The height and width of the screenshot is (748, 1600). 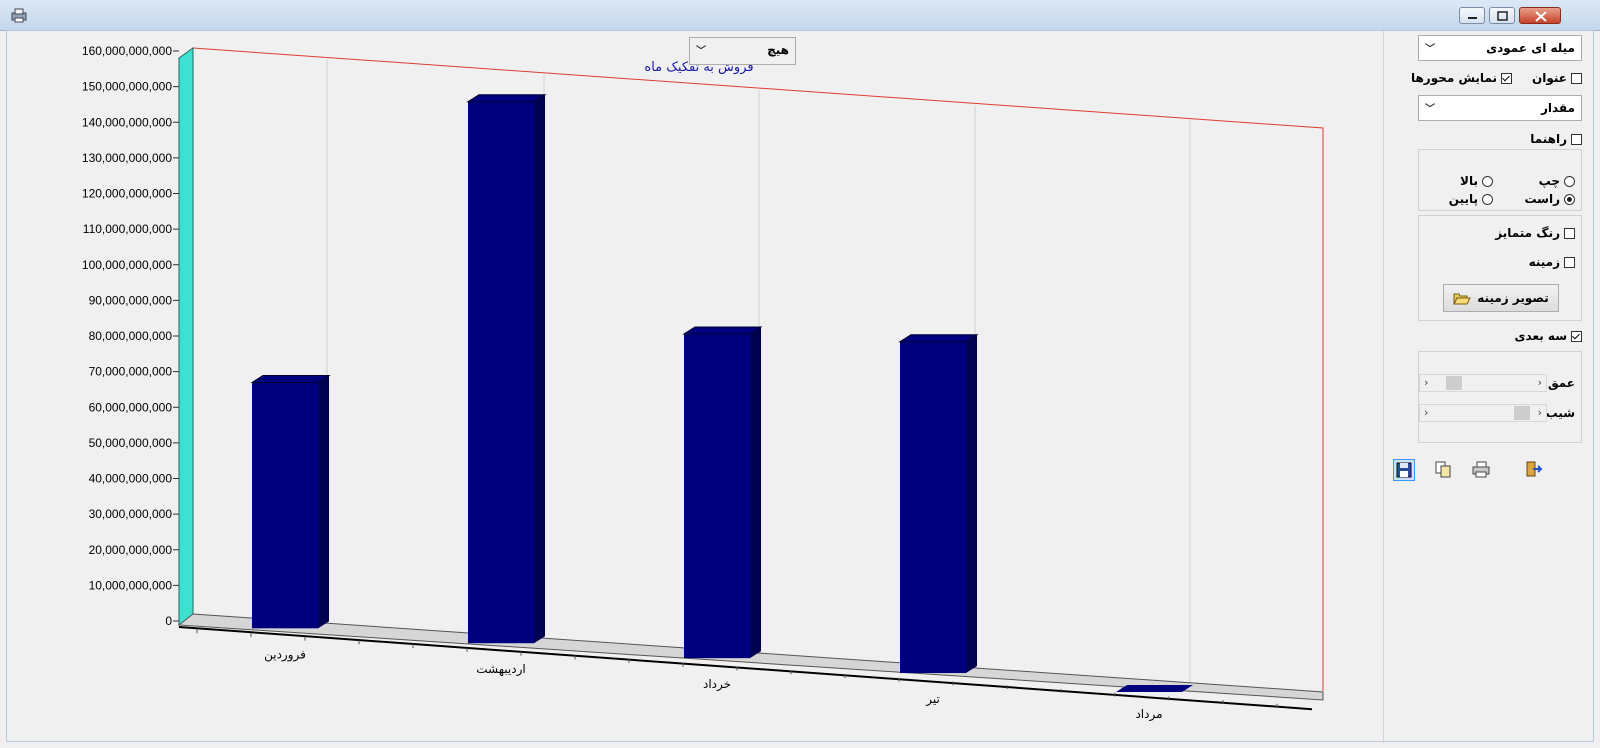 What do you see at coordinates (1500, 48) in the screenshot?
I see `chart-type-dropdown: میله ای عمودی ﹀` at bounding box center [1500, 48].